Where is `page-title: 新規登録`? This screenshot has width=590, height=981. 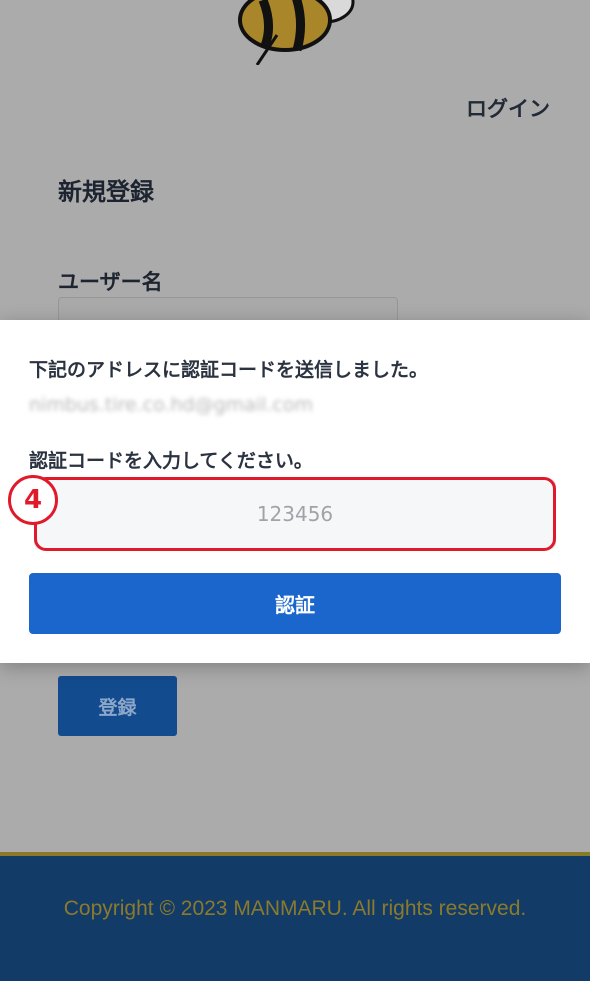
page-title: 新規登録 is located at coordinates (106, 192).